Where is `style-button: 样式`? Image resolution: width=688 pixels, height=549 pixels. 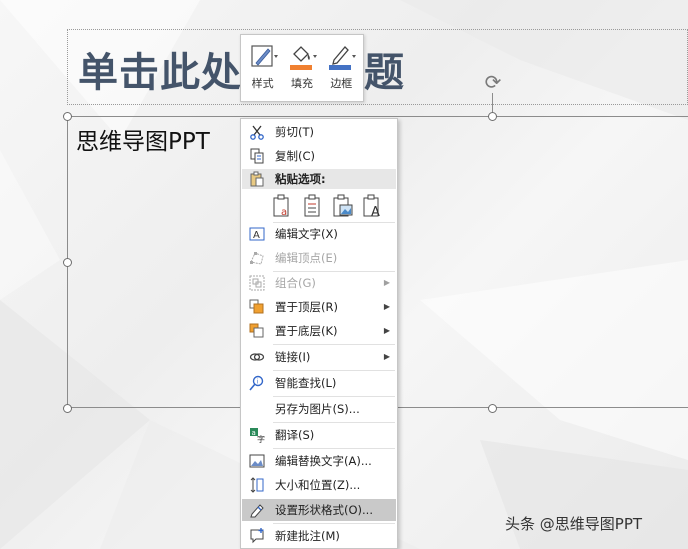 style-button: 样式 is located at coordinates (263, 71).